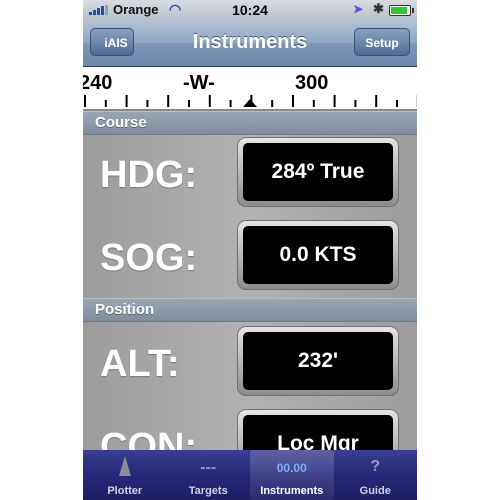 This screenshot has width=500, height=500. I want to click on status-bar: Orange ◠ 10:24 ➤ ✱, so click(250, 10).